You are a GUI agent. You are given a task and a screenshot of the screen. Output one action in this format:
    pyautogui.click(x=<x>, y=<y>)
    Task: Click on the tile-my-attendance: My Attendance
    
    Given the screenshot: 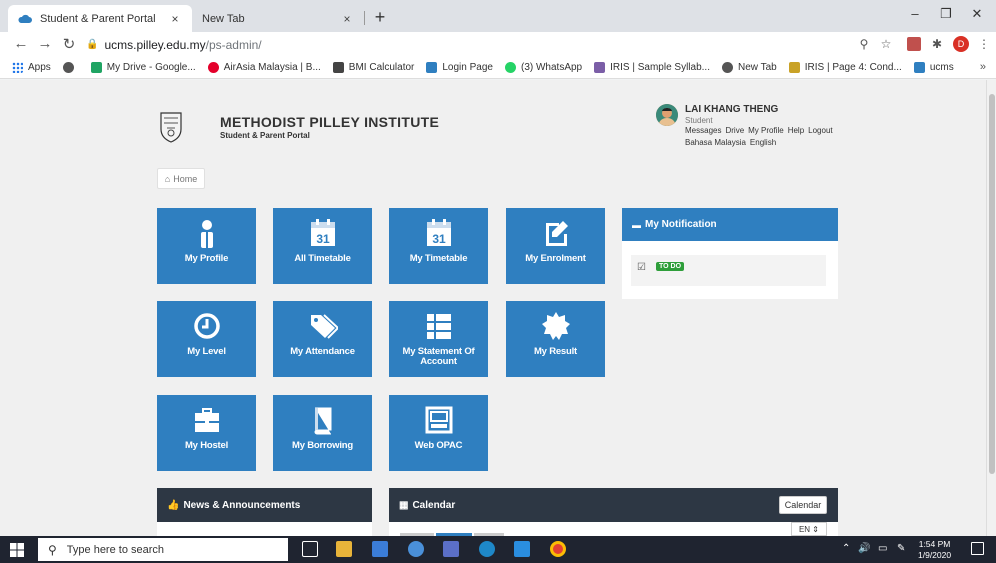 What is the action you would take?
    pyautogui.click(x=322, y=339)
    